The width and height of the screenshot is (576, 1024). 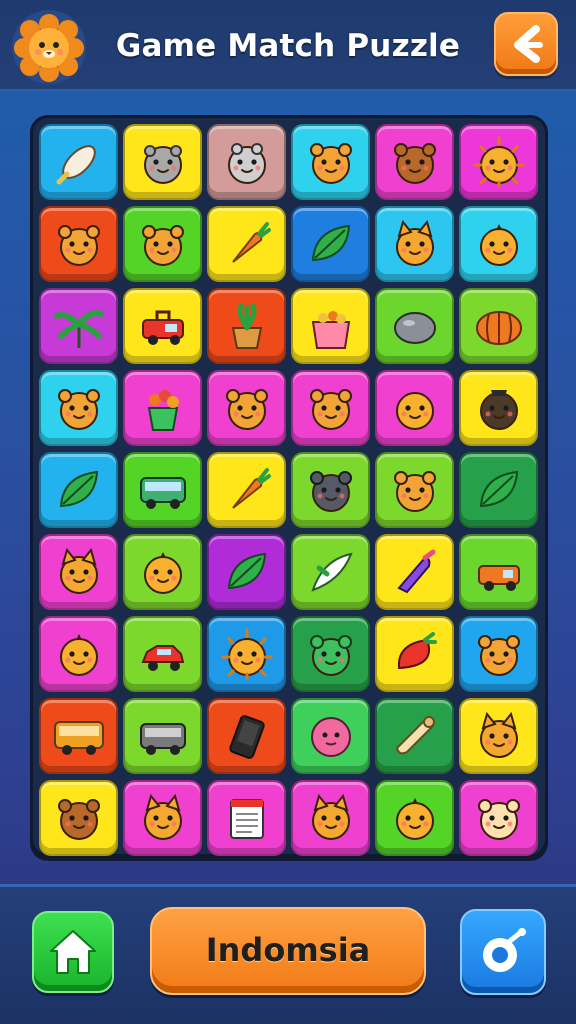 I want to click on bottom-bar: Indomsia, so click(x=288, y=954).